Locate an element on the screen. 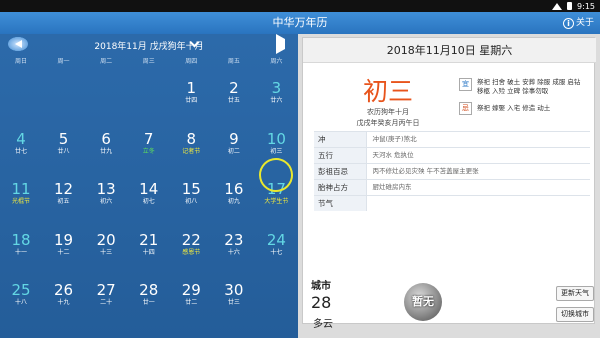 This screenshot has width=600, height=338. refresh-weather-button: 更新天气 is located at coordinates (575, 293).